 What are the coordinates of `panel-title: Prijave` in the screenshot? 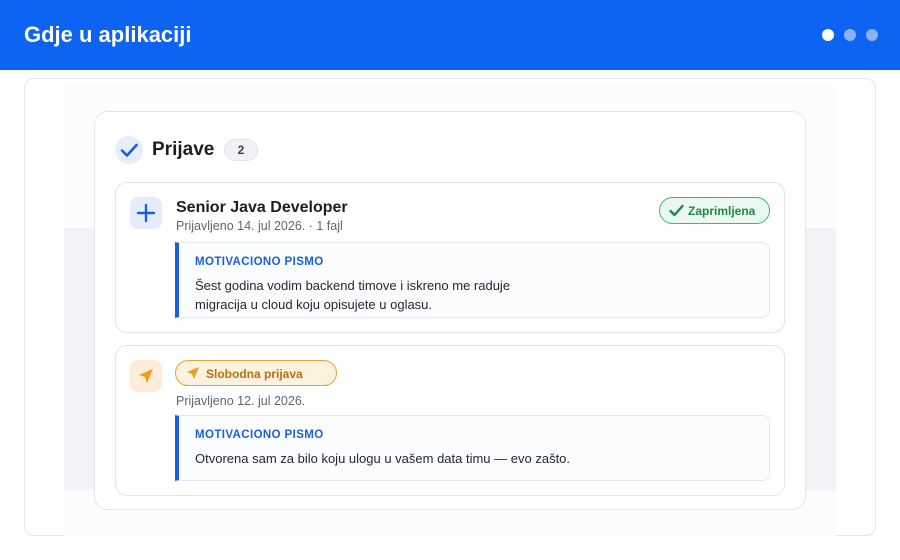 It's located at (183, 149).